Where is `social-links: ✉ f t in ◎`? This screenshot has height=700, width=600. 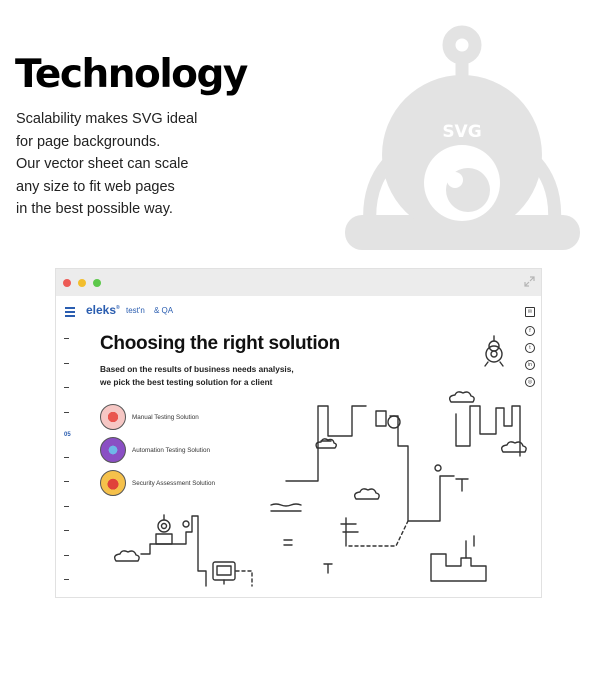 social-links: ✉ f t in ◎ is located at coordinates (530, 350).